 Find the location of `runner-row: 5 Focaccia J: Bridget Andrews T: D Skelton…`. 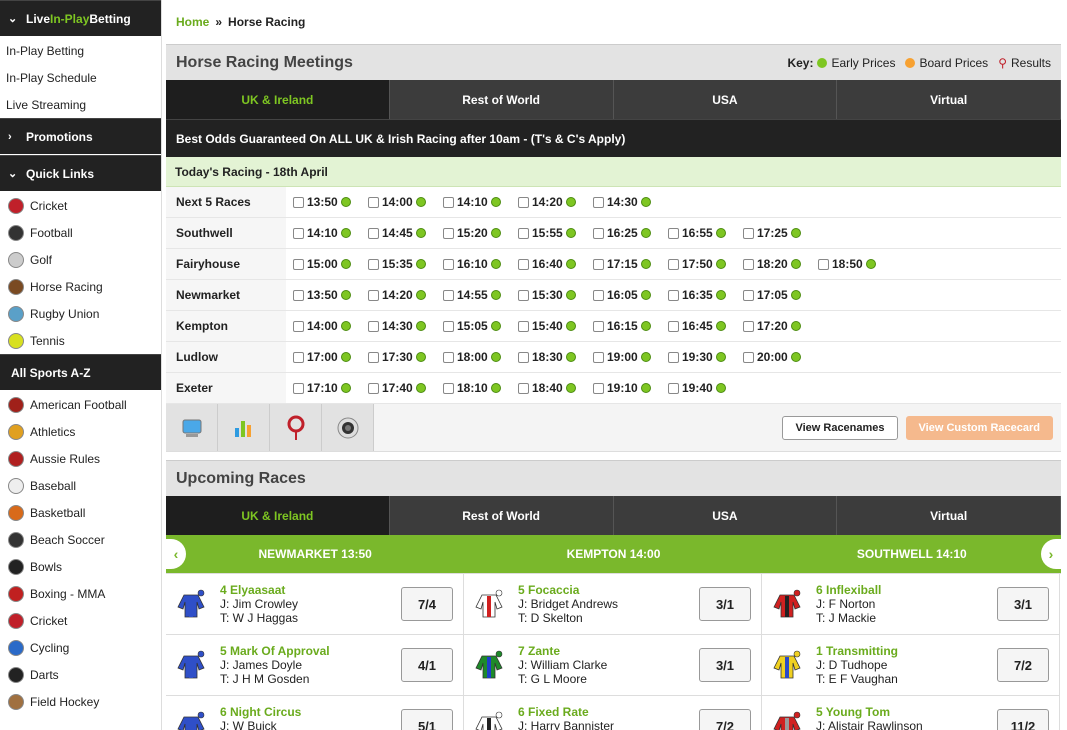

runner-row: 5 Focaccia J: Bridget Andrews T: D Skelton… is located at coordinates (612, 604).